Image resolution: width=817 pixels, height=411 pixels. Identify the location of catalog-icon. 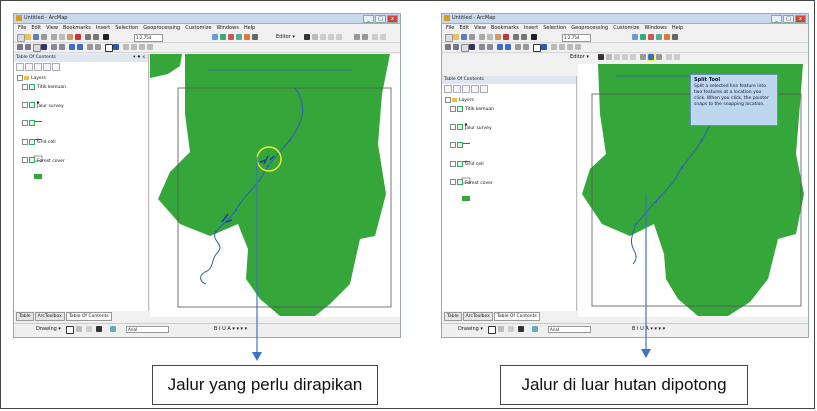
(231, 37).